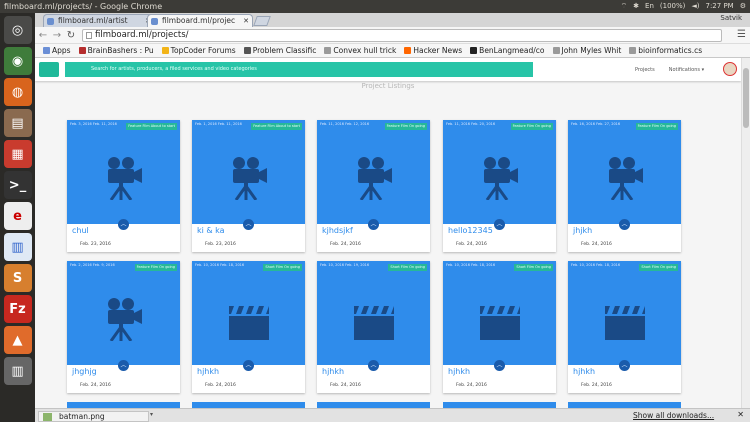 This screenshot has width=750, height=422. What do you see at coordinates (116, 50) in the screenshot?
I see `bookmark-brainbashers: BrainBashers : Pu` at bounding box center [116, 50].